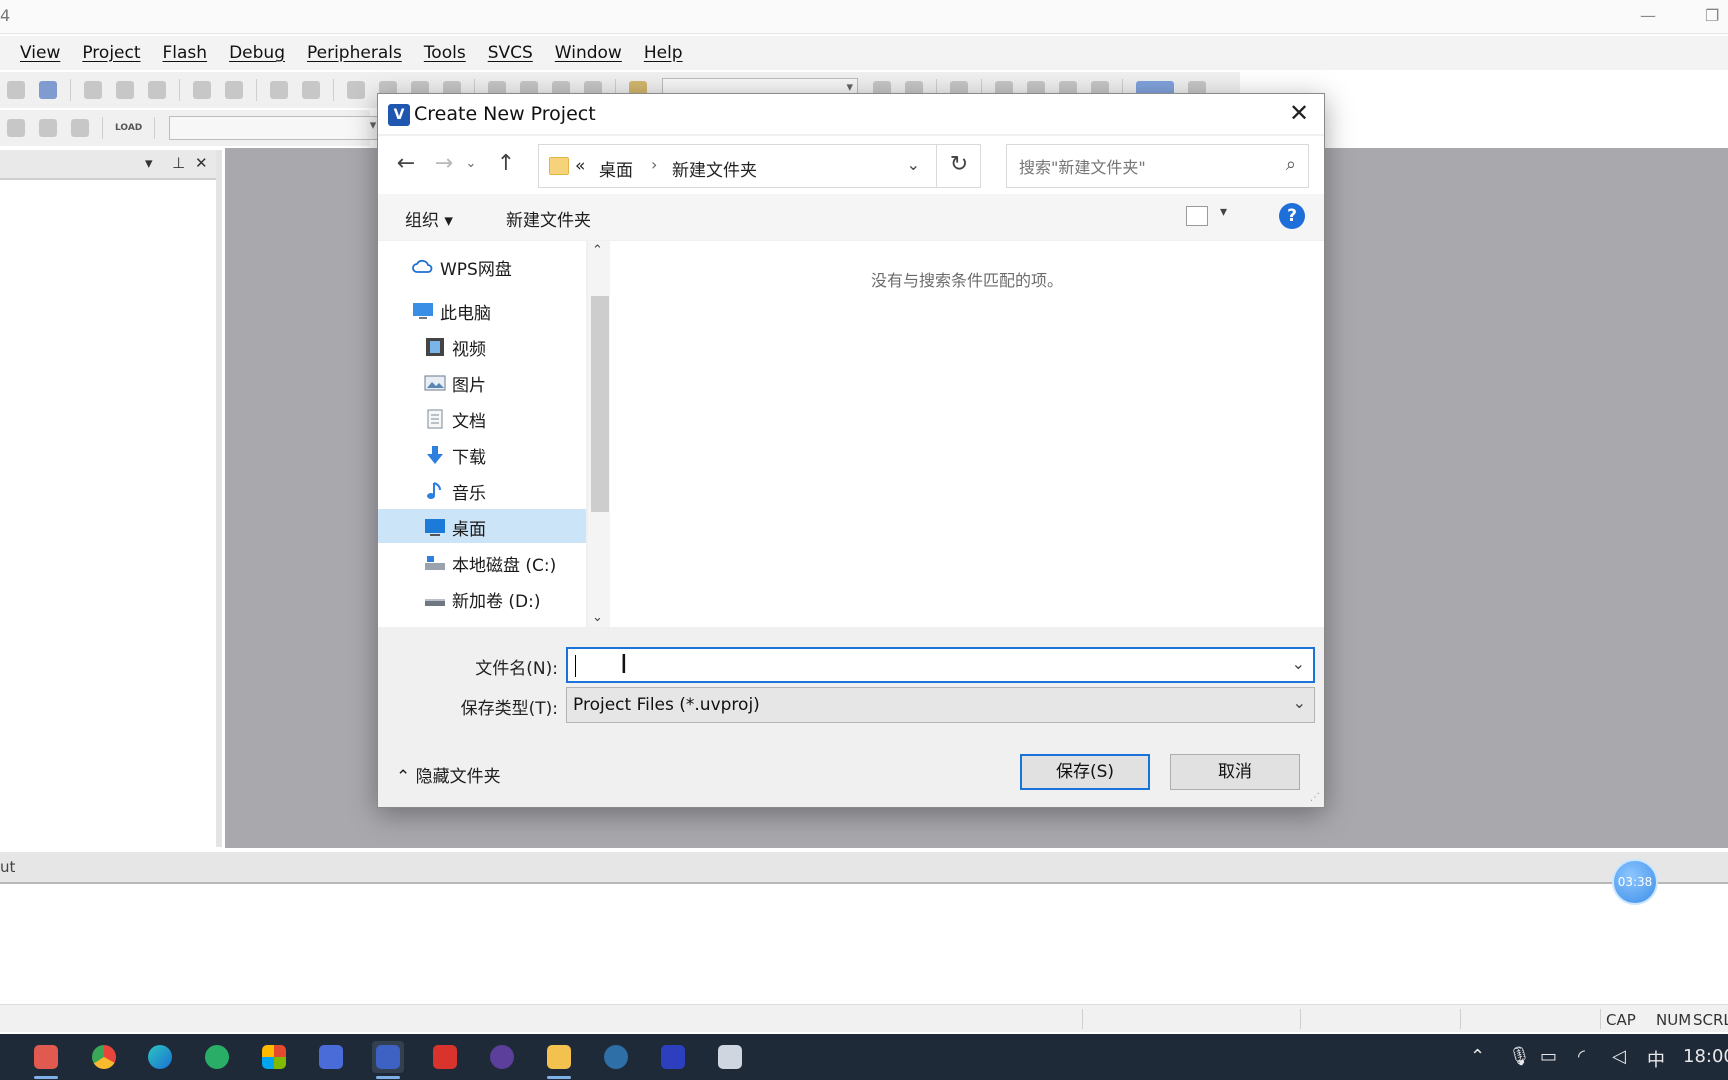 The image size is (1728, 1080). What do you see at coordinates (482, 454) in the screenshot?
I see `nav-item-downloads: 下载` at bounding box center [482, 454].